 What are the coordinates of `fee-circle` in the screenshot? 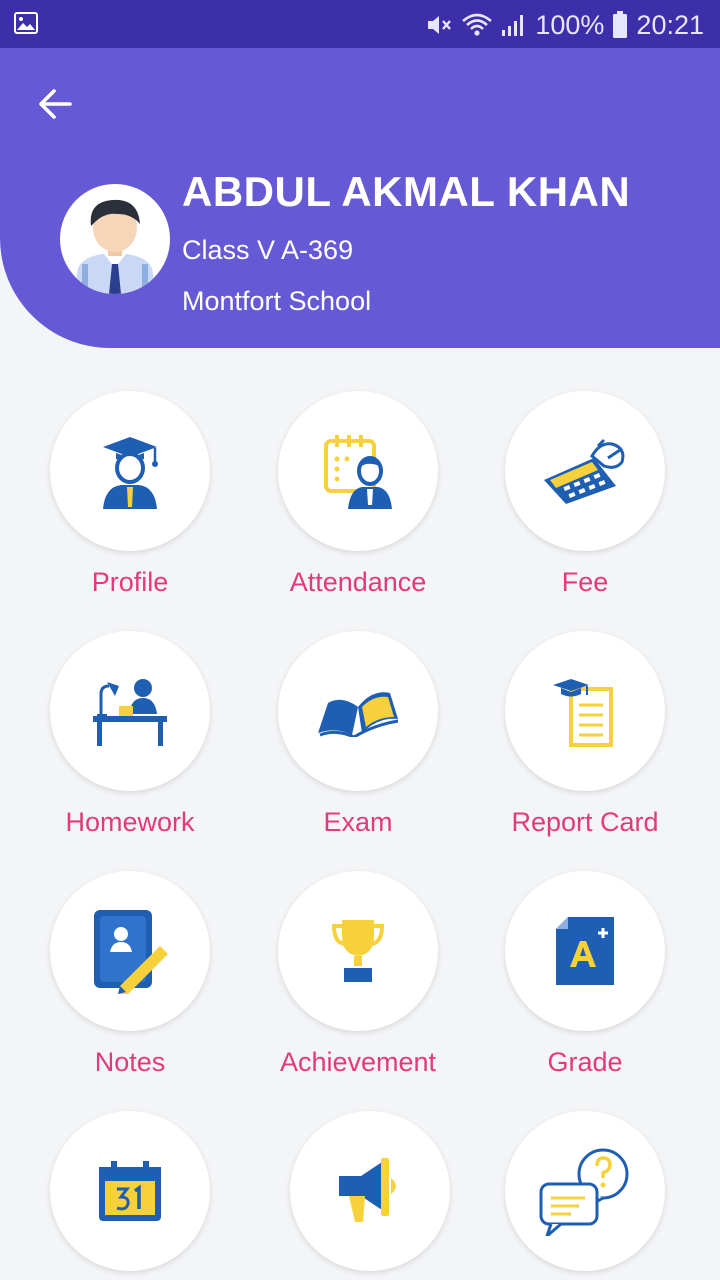 It's located at (585, 471).